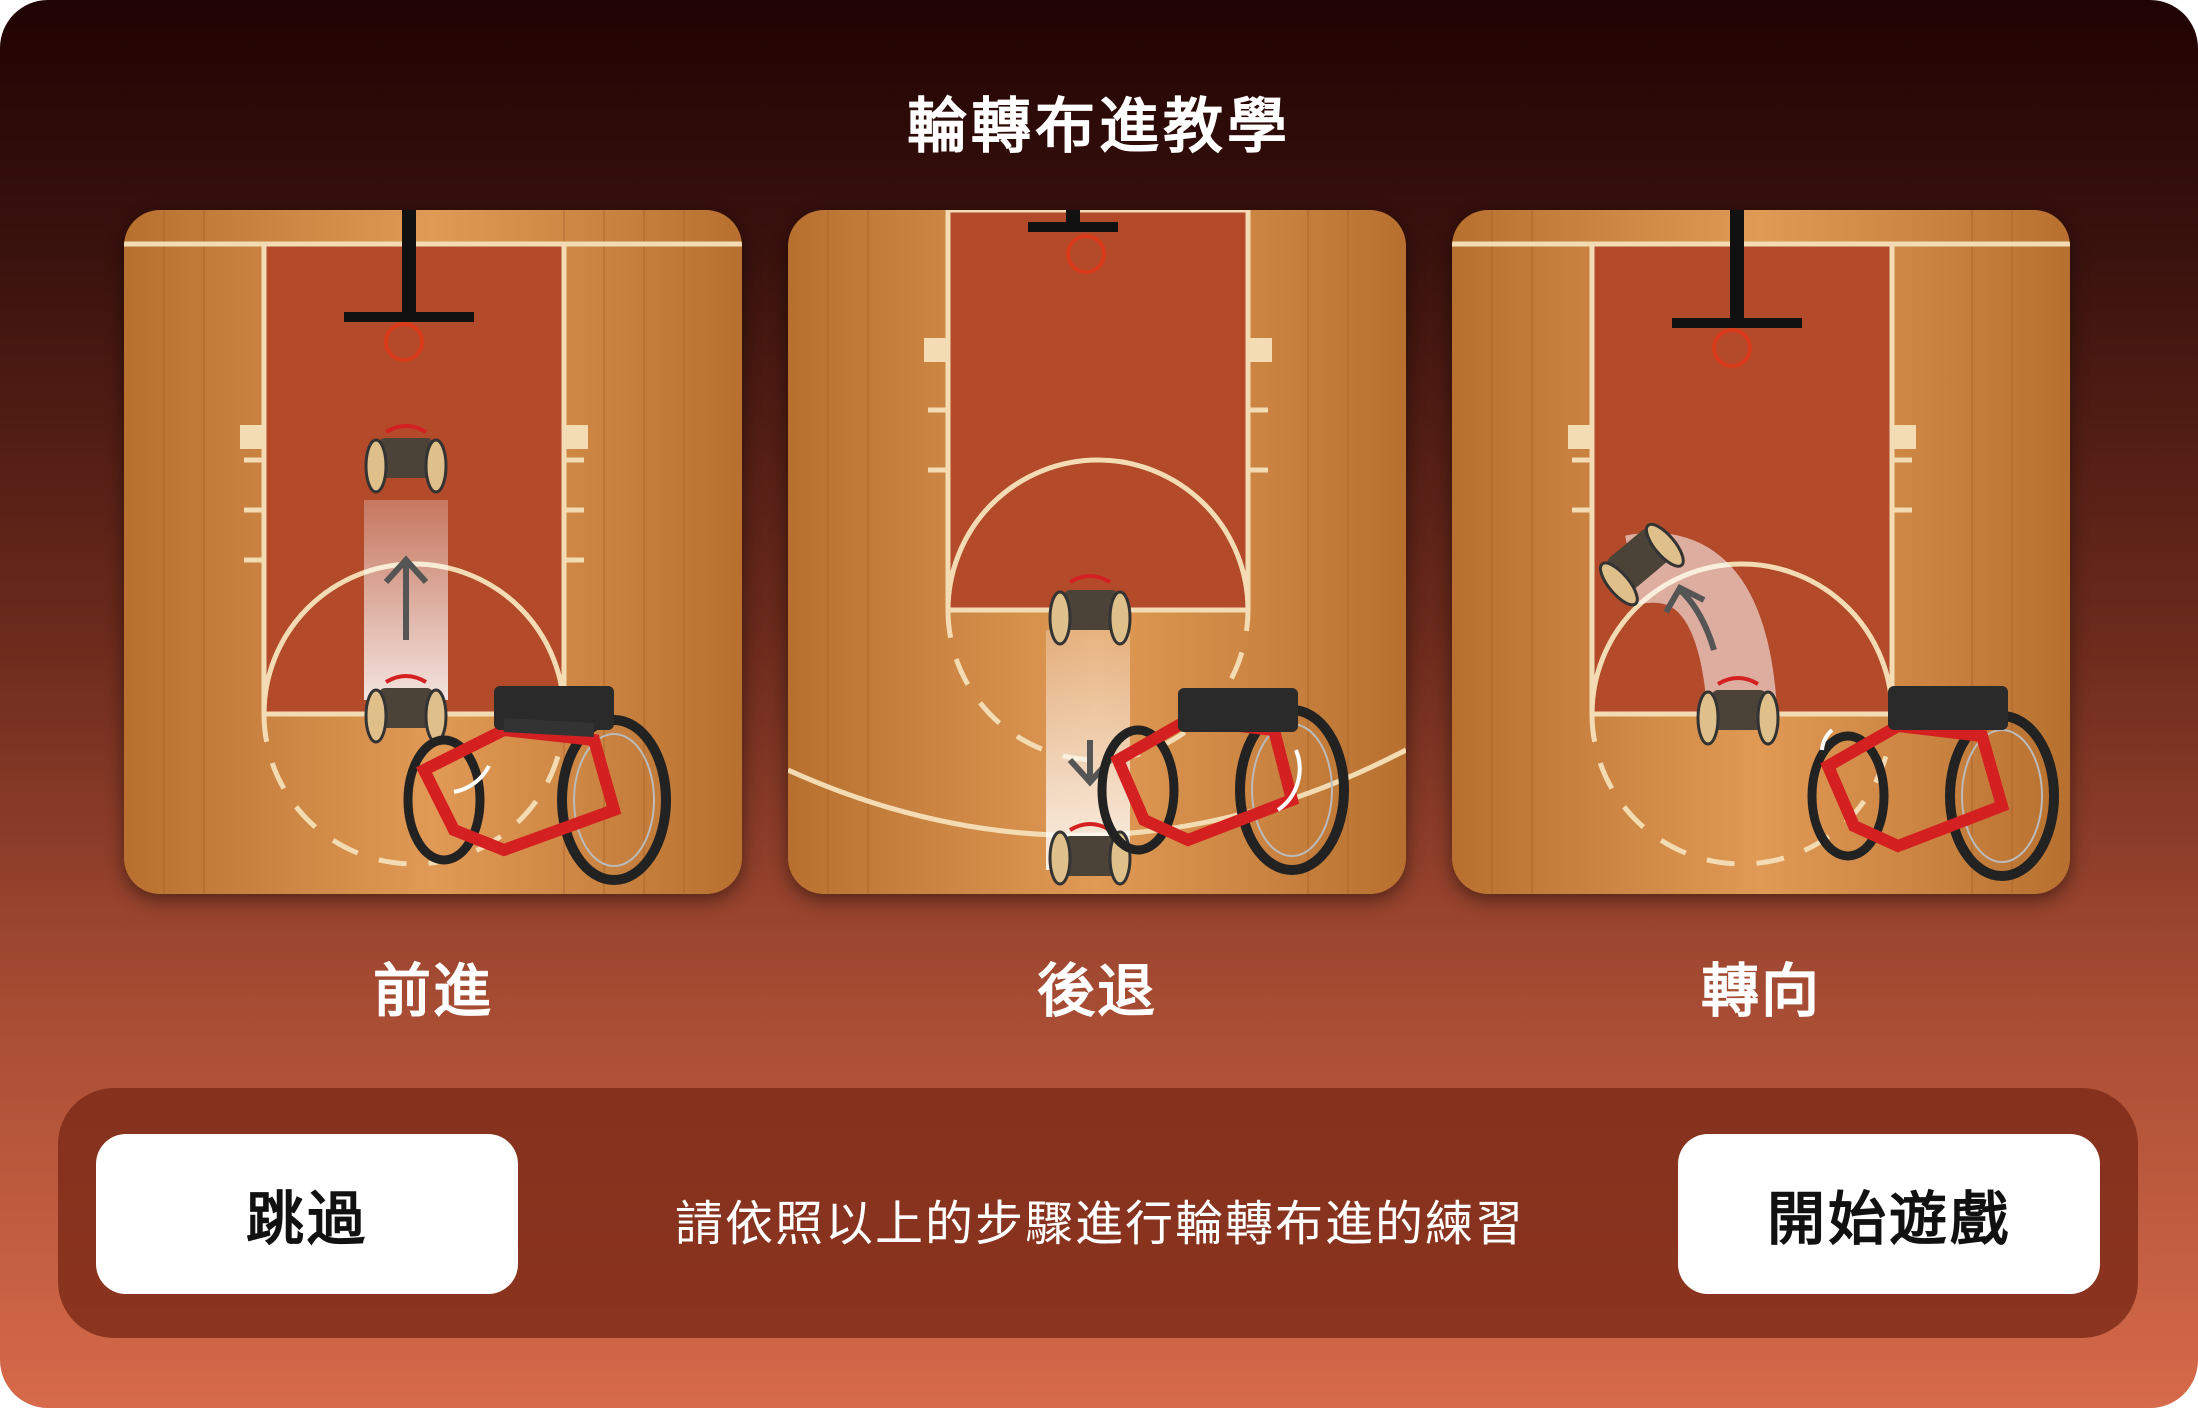 The image size is (2198, 1408). Describe the element at coordinates (432, 991) in the screenshot. I see `card-forward-label: 前進` at that location.